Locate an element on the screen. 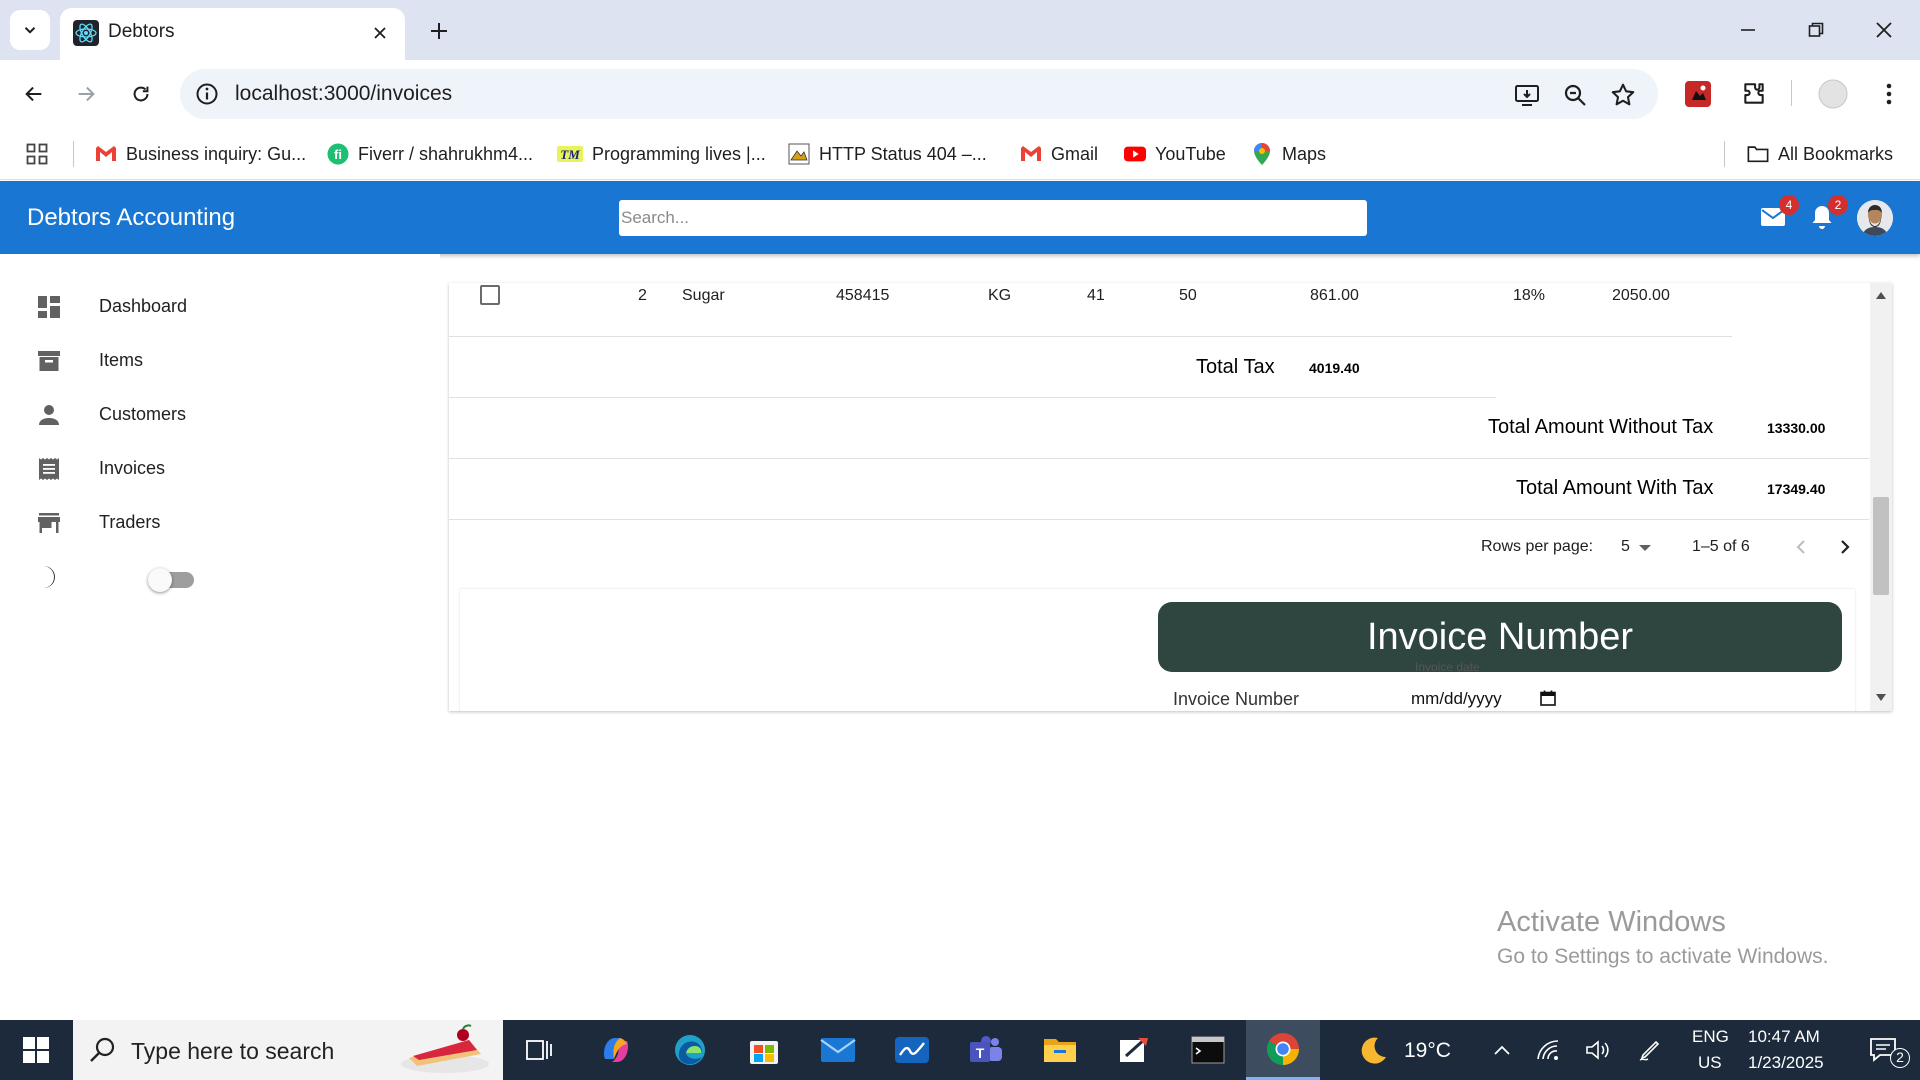  scroll-up-icon is located at coordinates (1881, 295).